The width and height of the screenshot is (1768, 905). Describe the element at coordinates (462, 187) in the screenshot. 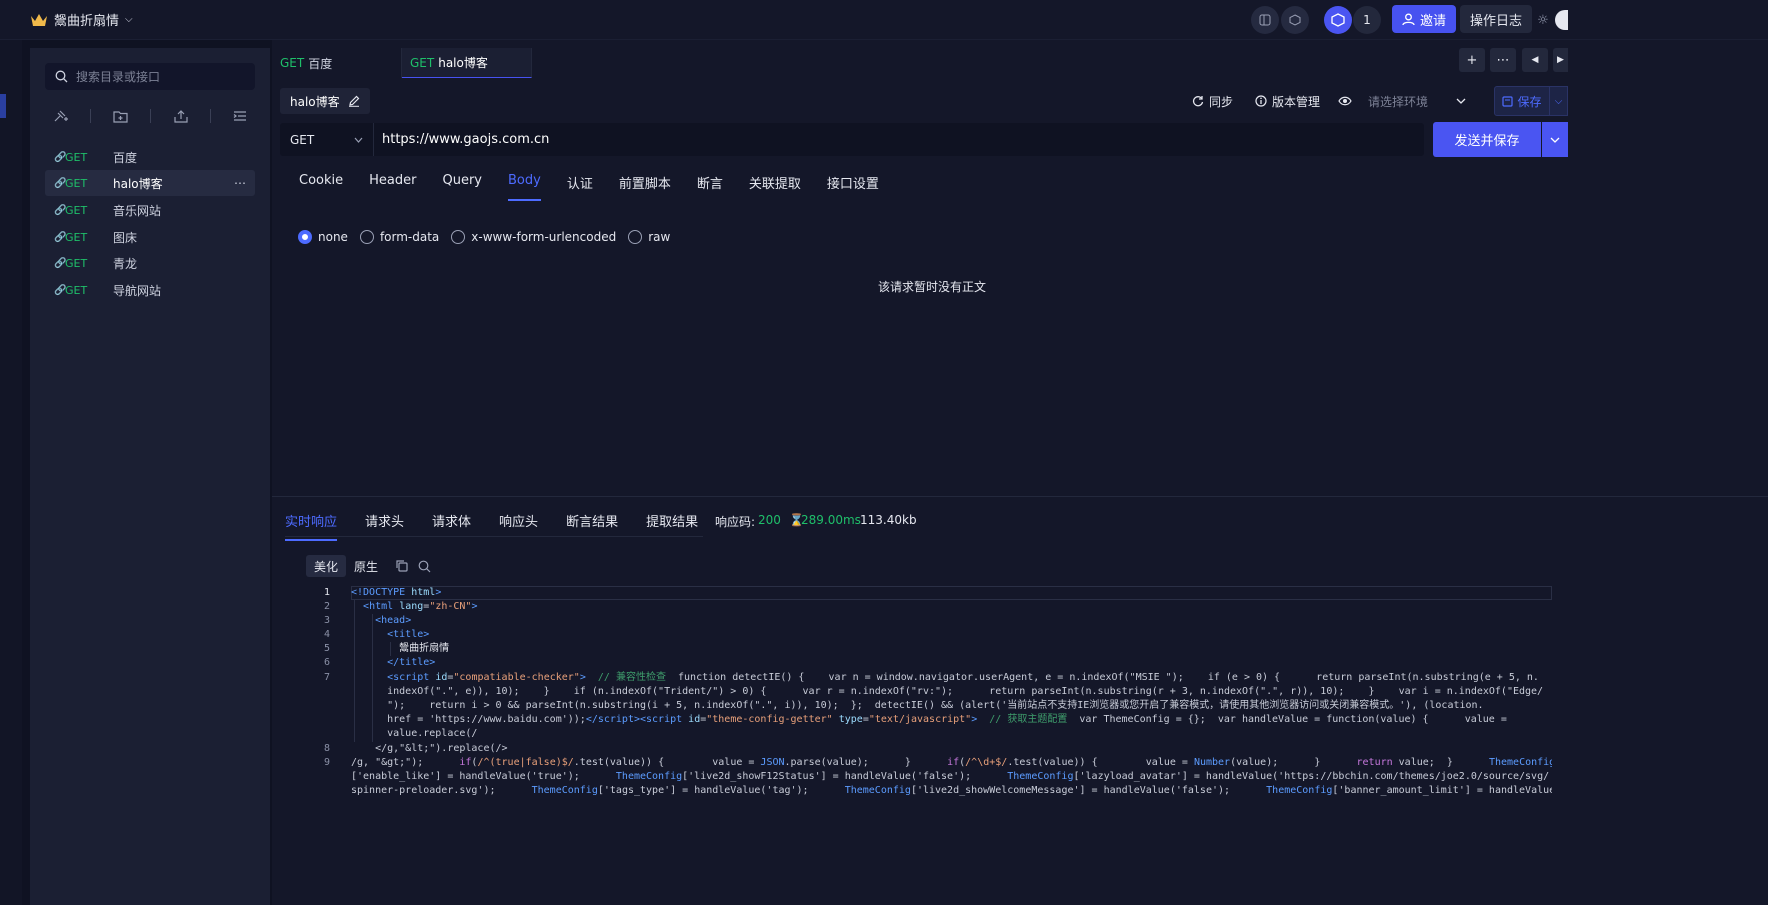

I see `tab-query: Query` at that location.